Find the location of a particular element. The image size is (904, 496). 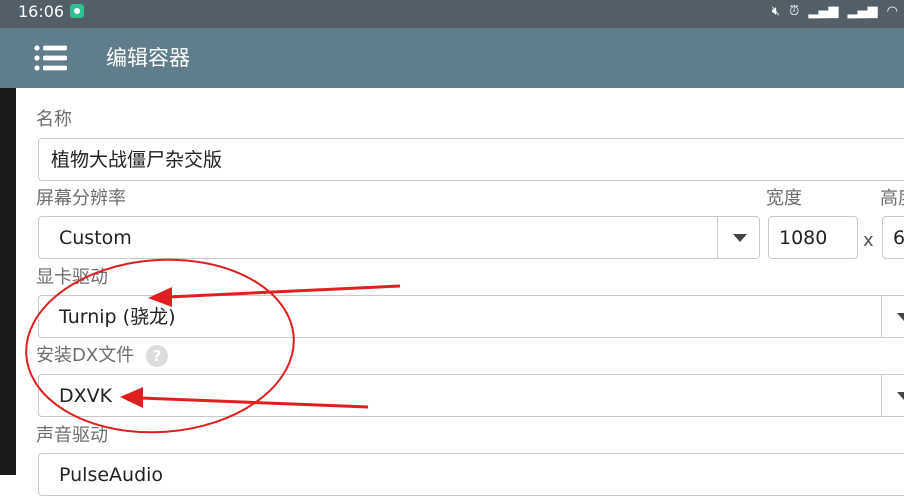

status-icons: 🔇︎ ⏰︎ ▂▄▆ ▂▄▆ ◠ is located at coordinates (832, 12).